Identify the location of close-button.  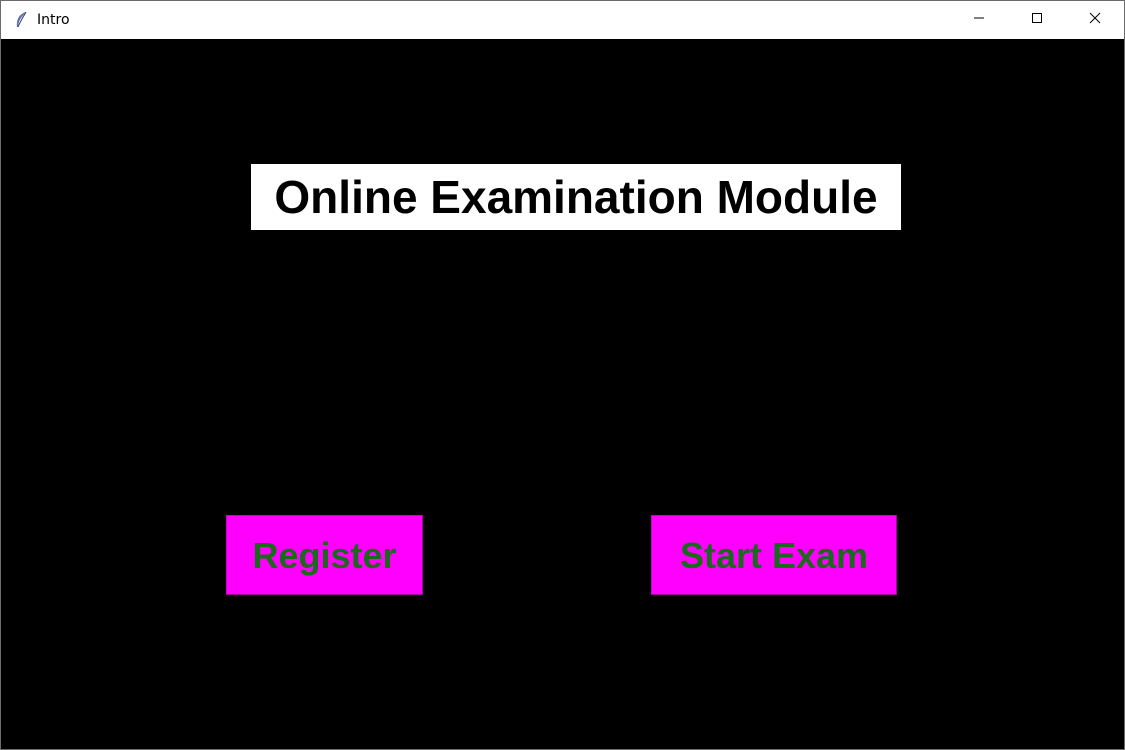
(1095, 20).